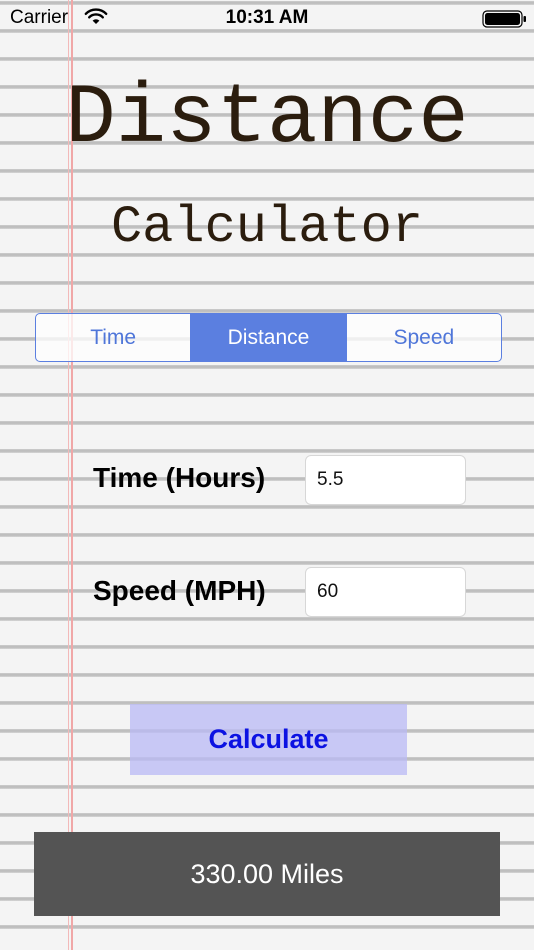 Image resolution: width=534 pixels, height=950 pixels. I want to click on clock: 10:31 AM, so click(267, 17).